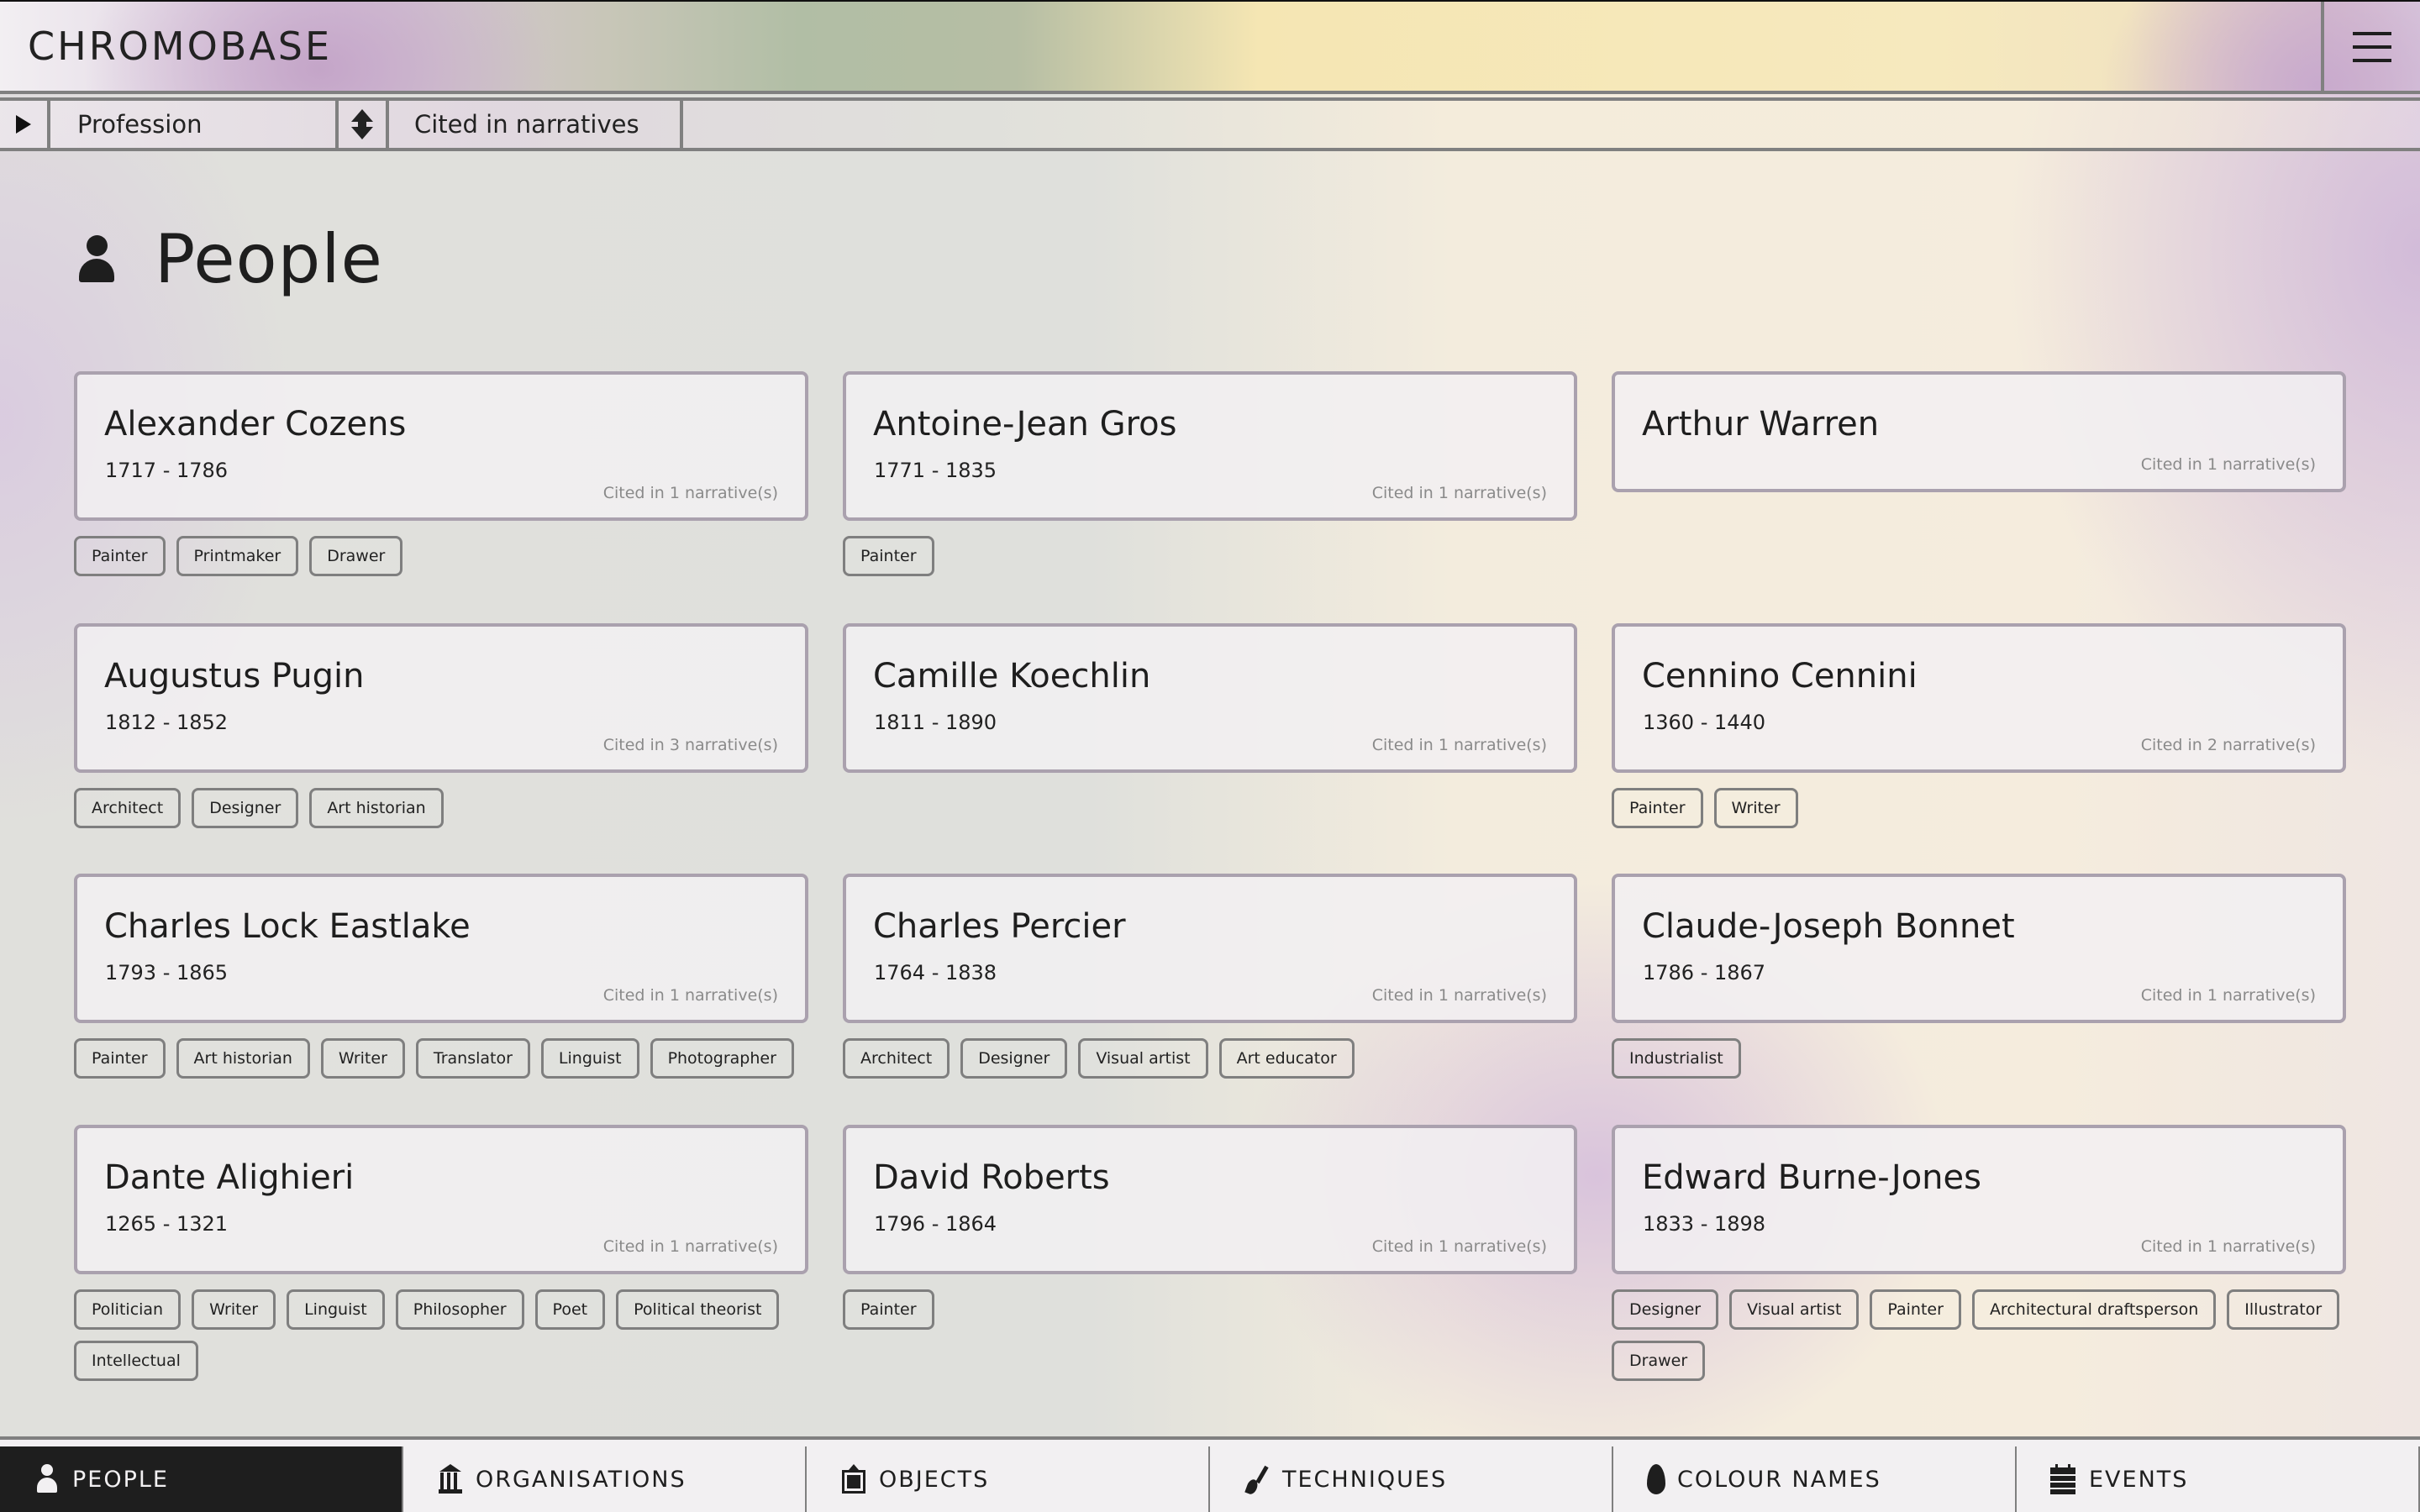  I want to click on person-years: 1796 - 1864, so click(935, 1224).